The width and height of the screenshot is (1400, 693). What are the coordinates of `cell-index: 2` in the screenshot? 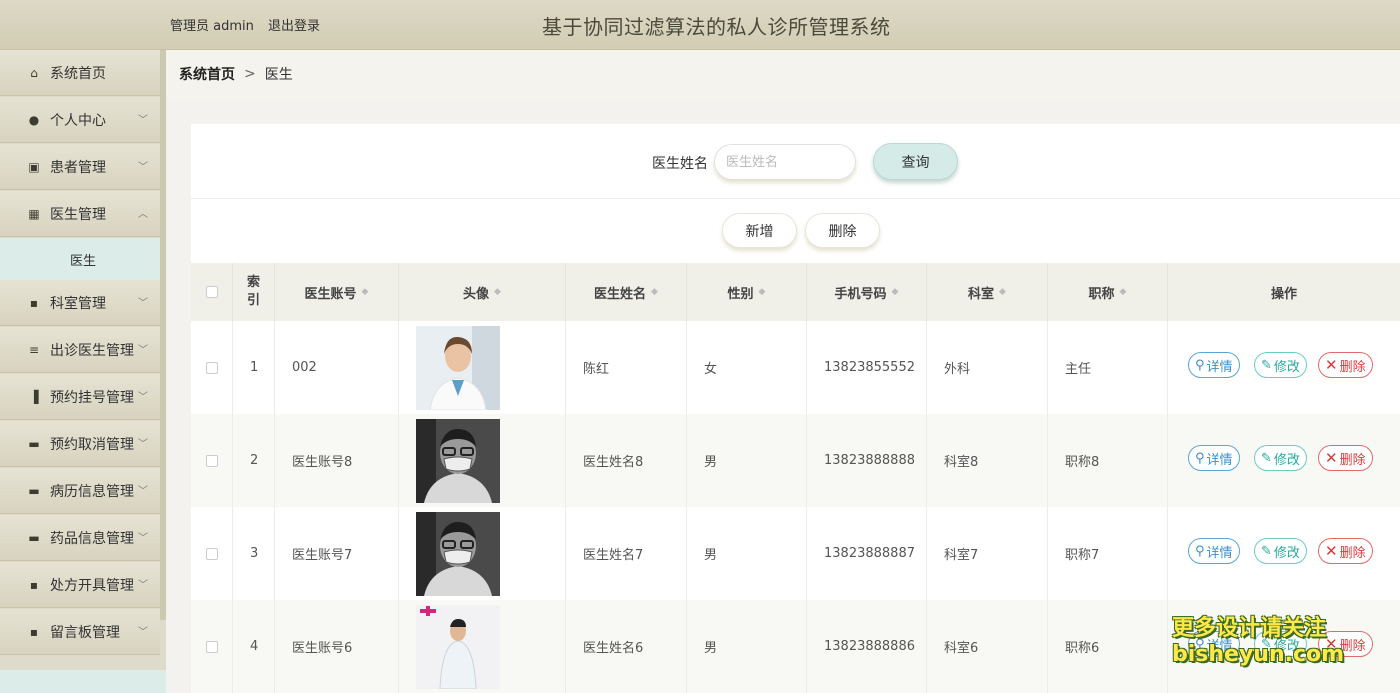 It's located at (254, 460).